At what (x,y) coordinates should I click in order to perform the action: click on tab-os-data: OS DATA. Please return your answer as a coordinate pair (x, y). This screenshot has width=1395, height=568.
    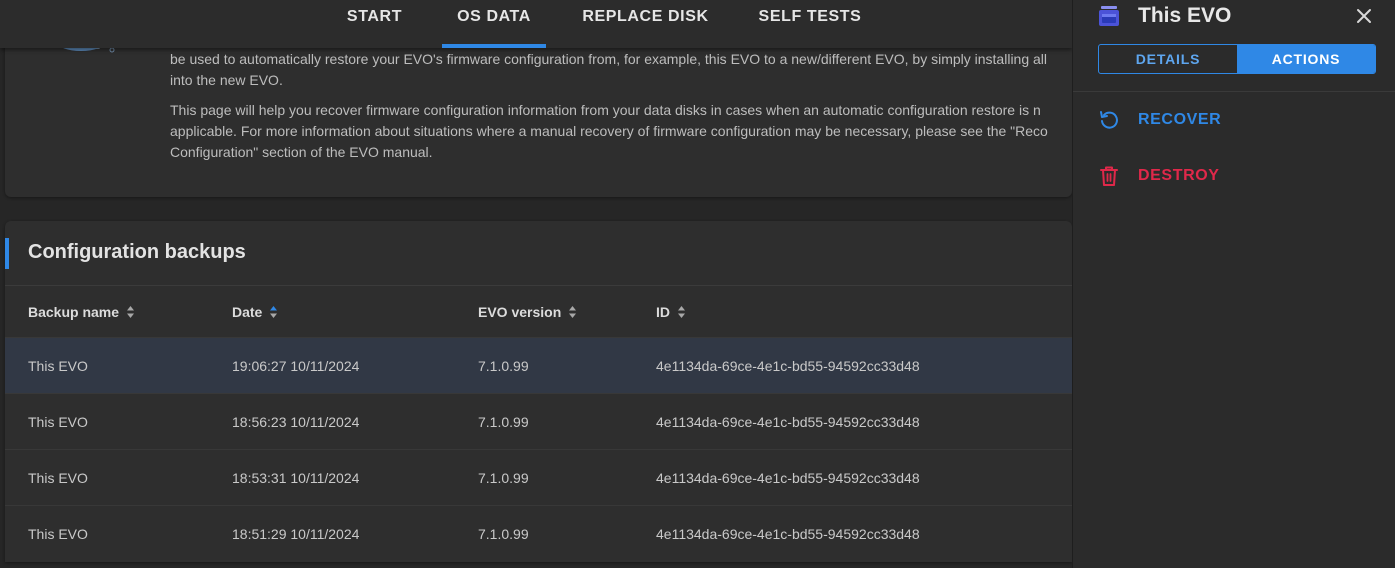
    Looking at the image, I should click on (494, 24).